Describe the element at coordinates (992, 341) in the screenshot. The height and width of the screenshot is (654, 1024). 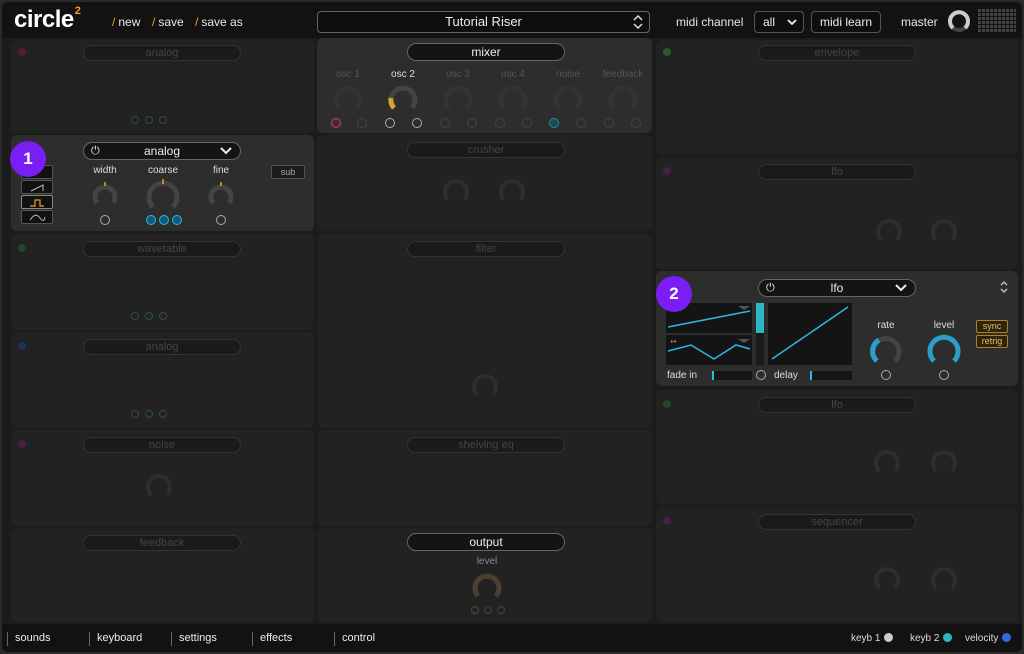
I see `retrig-button: retrig` at that location.